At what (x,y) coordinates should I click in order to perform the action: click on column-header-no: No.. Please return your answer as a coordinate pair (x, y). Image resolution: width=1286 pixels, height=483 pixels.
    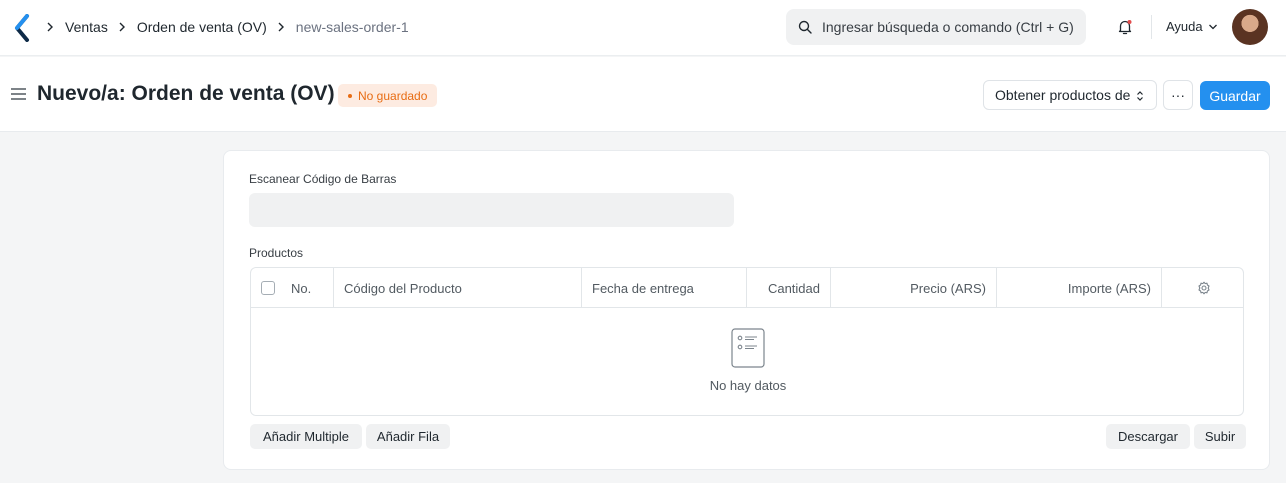
    Looking at the image, I should click on (301, 288).